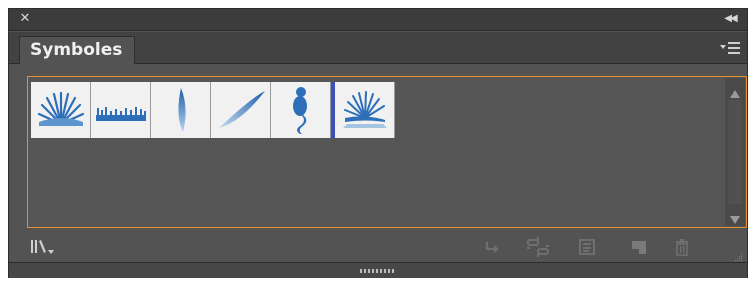  I want to click on vertical-scrollbar, so click(735, 152).